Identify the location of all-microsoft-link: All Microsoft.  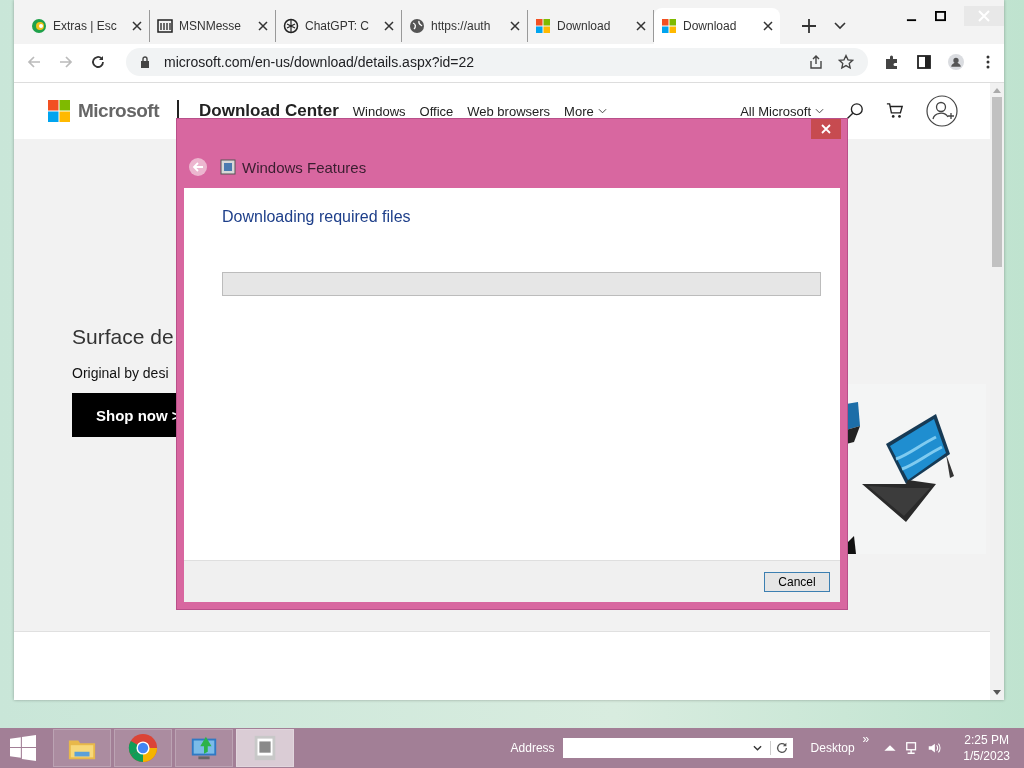
(775, 111).